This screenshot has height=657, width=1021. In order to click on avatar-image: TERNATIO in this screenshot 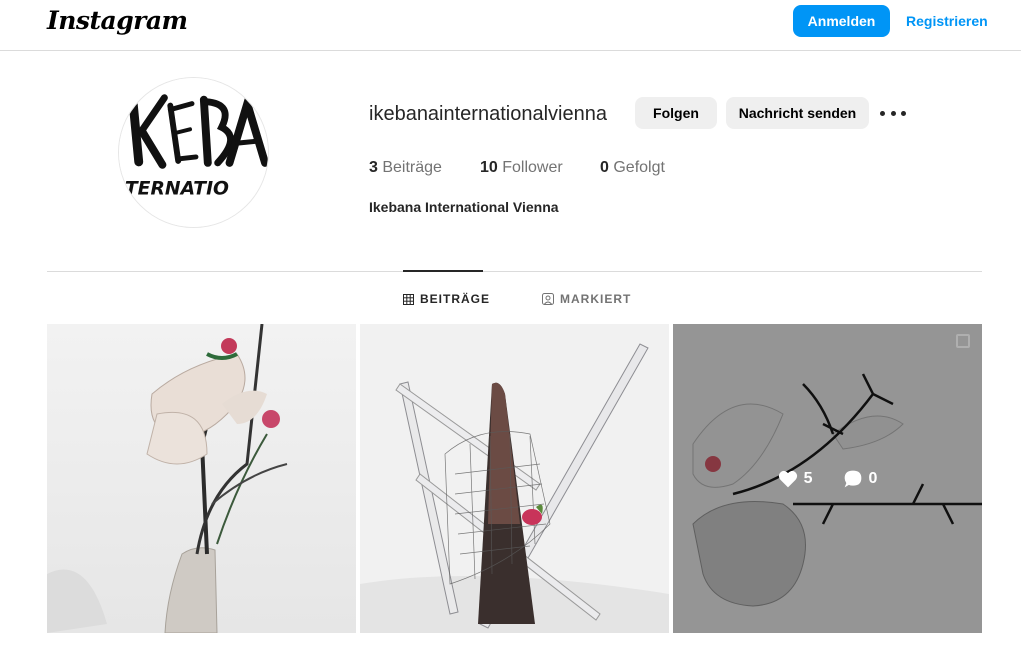, I will do `click(193, 152)`.